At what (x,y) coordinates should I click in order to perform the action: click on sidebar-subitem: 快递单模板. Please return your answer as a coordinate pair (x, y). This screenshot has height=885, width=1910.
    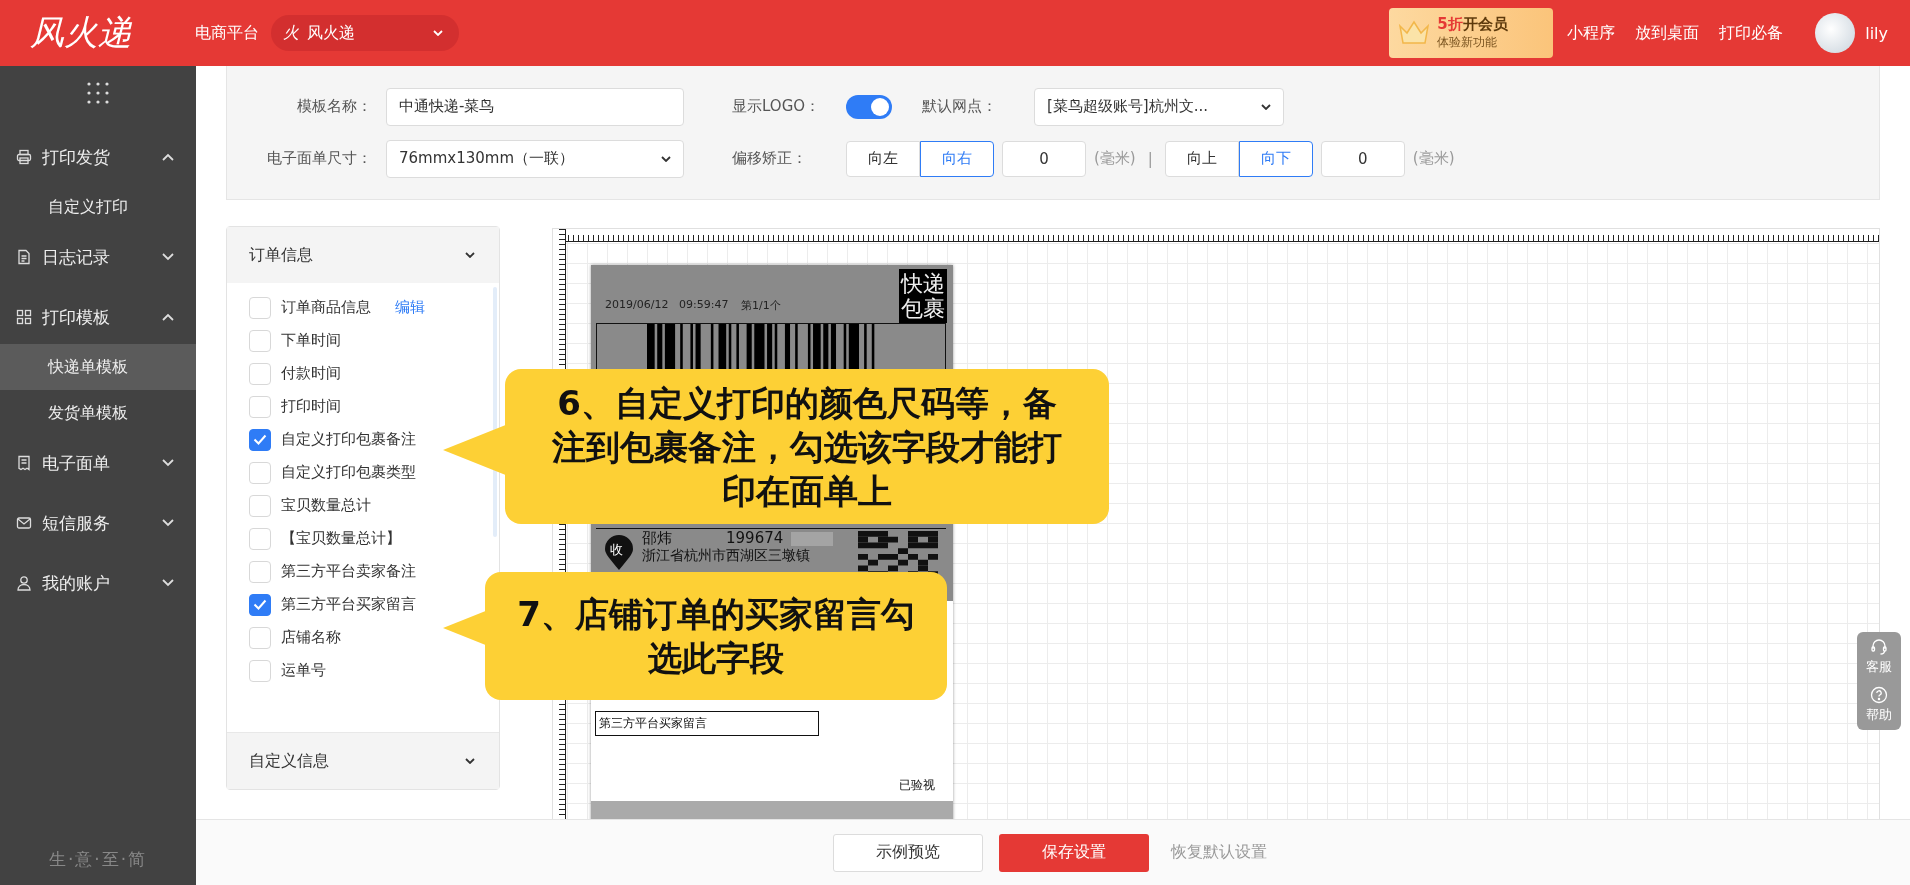
    Looking at the image, I should click on (98, 367).